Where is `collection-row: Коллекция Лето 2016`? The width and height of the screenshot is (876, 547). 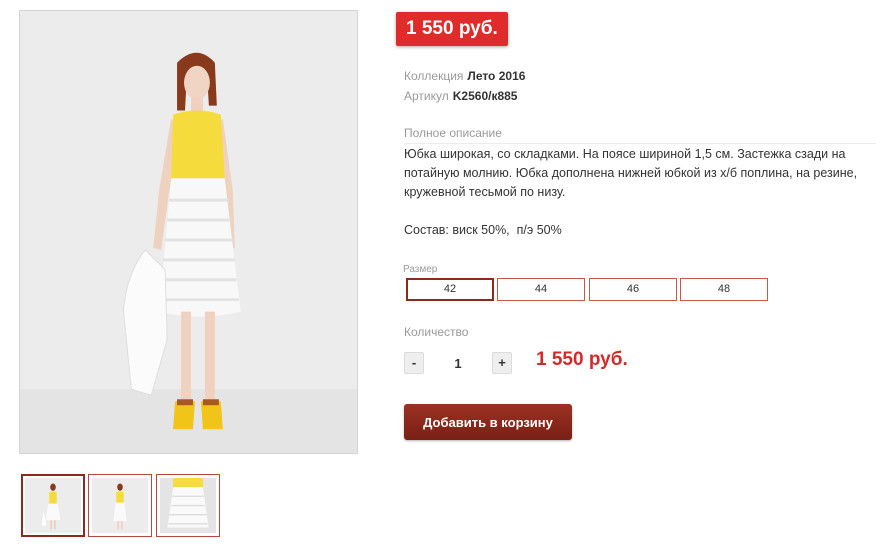 collection-row: Коллекция Лето 2016 is located at coordinates (464, 76).